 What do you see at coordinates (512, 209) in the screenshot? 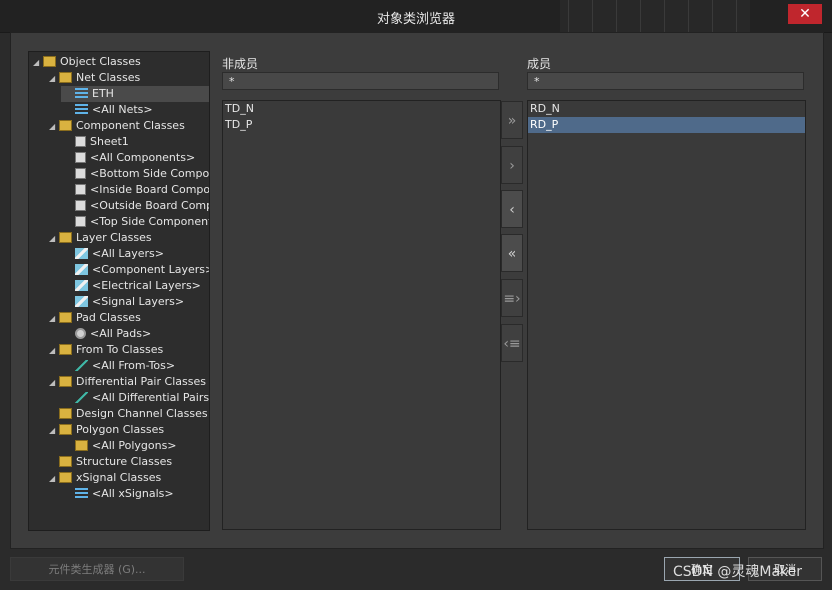
I see `move-left-button: ‹` at bounding box center [512, 209].